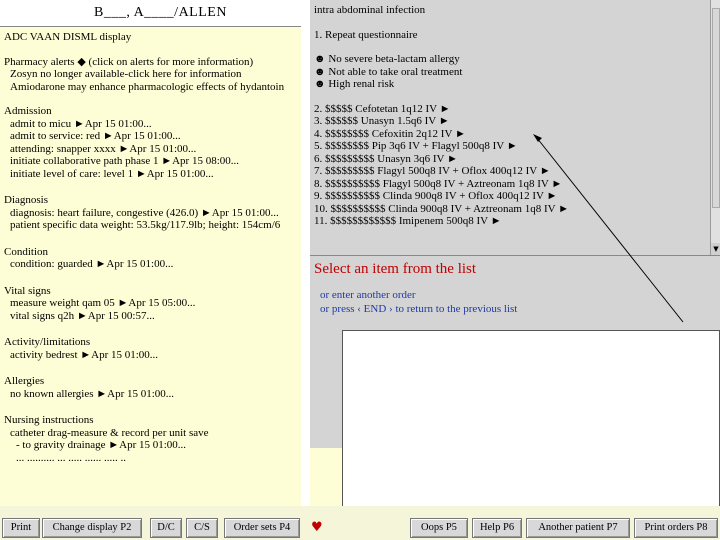 This screenshot has height=540, width=720. What do you see at coordinates (202, 528) in the screenshot?
I see `cs-button: C/S` at bounding box center [202, 528].